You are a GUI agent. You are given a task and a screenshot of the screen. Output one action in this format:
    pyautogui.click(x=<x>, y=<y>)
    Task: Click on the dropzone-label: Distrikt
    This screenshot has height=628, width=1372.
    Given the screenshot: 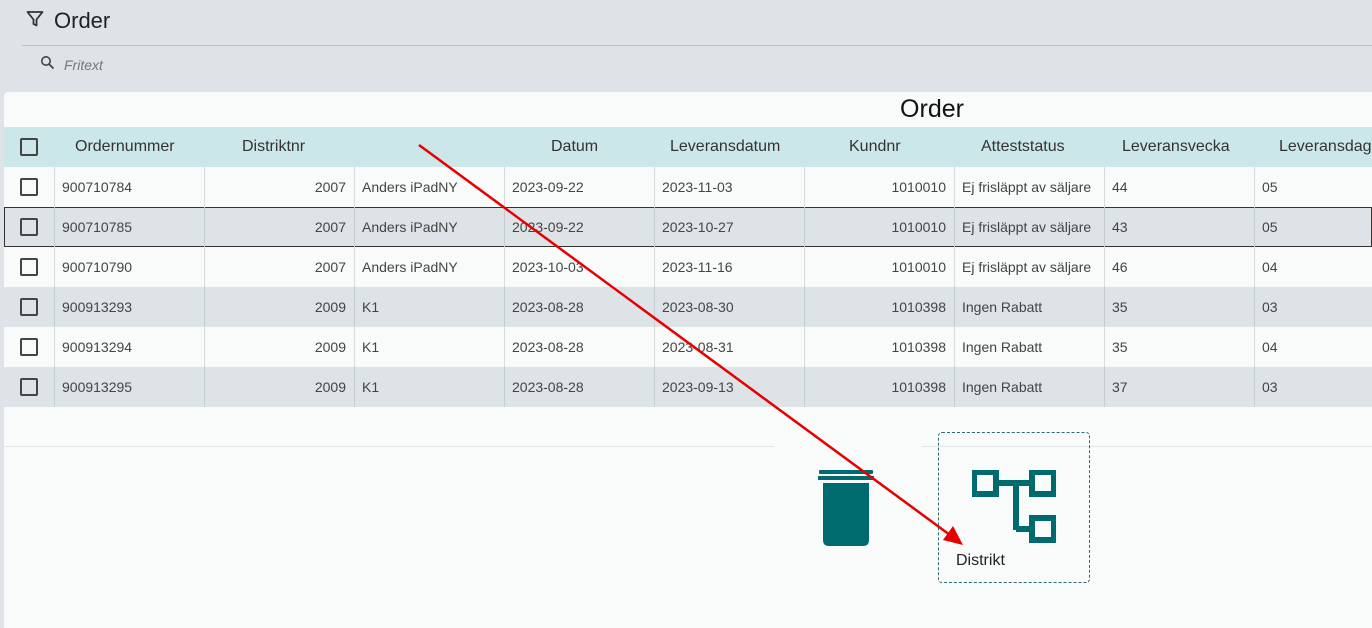 What is the action you would take?
    pyautogui.click(x=980, y=560)
    